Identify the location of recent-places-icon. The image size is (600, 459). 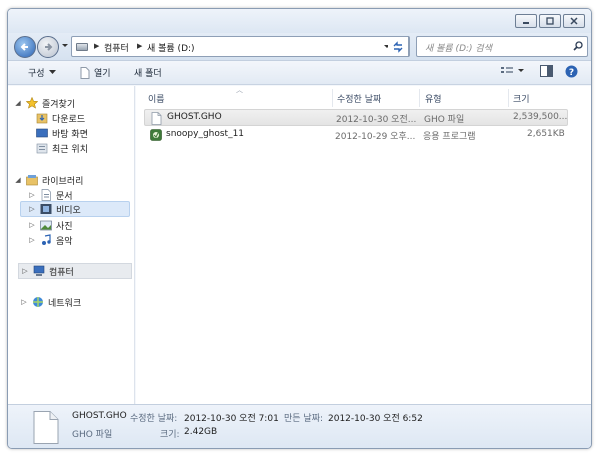
(42, 148).